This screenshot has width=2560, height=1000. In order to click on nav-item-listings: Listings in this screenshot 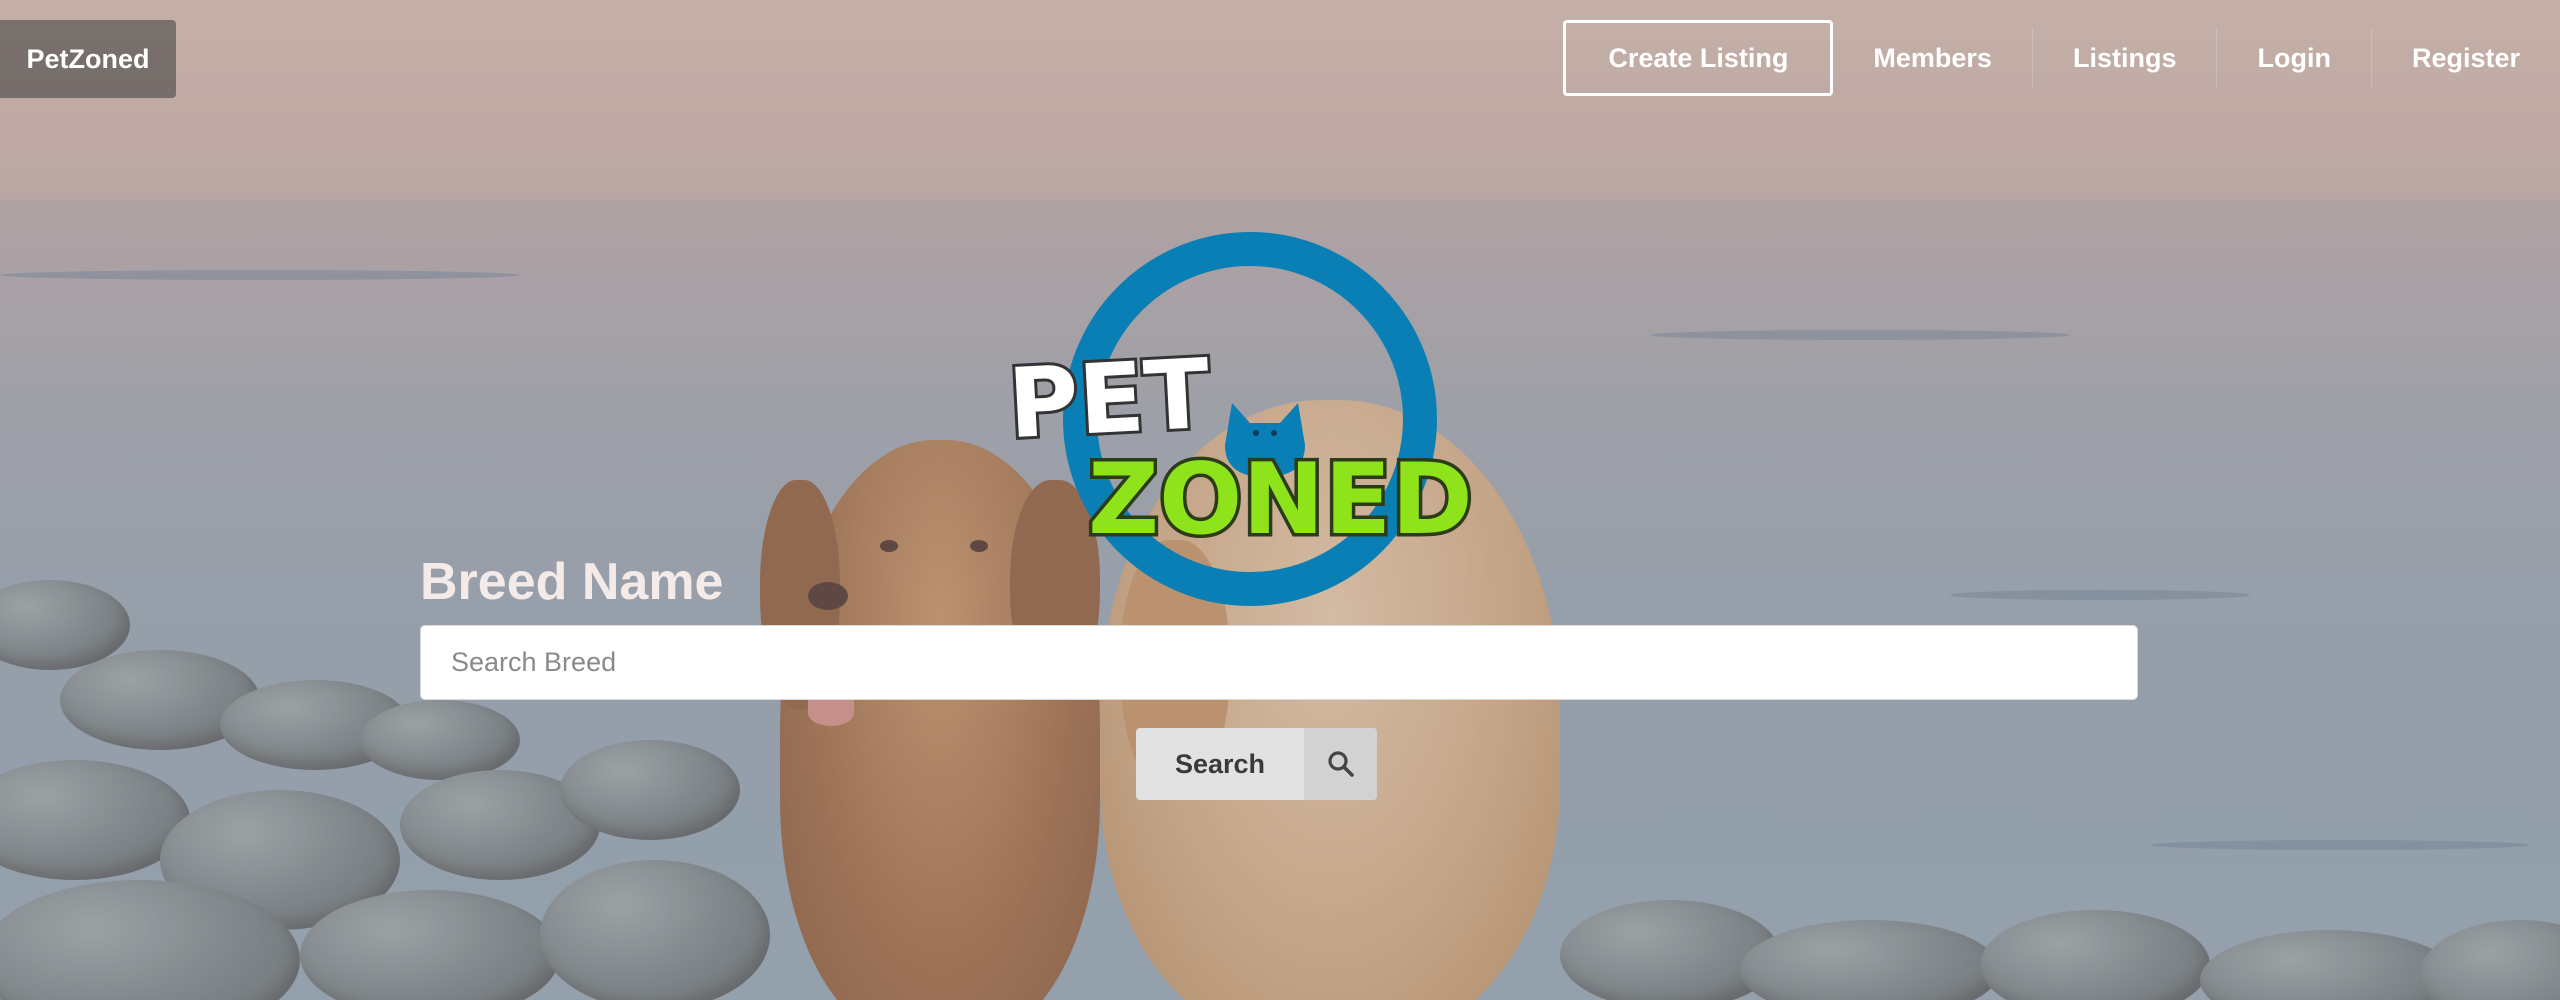, I will do `click(2125, 58)`.